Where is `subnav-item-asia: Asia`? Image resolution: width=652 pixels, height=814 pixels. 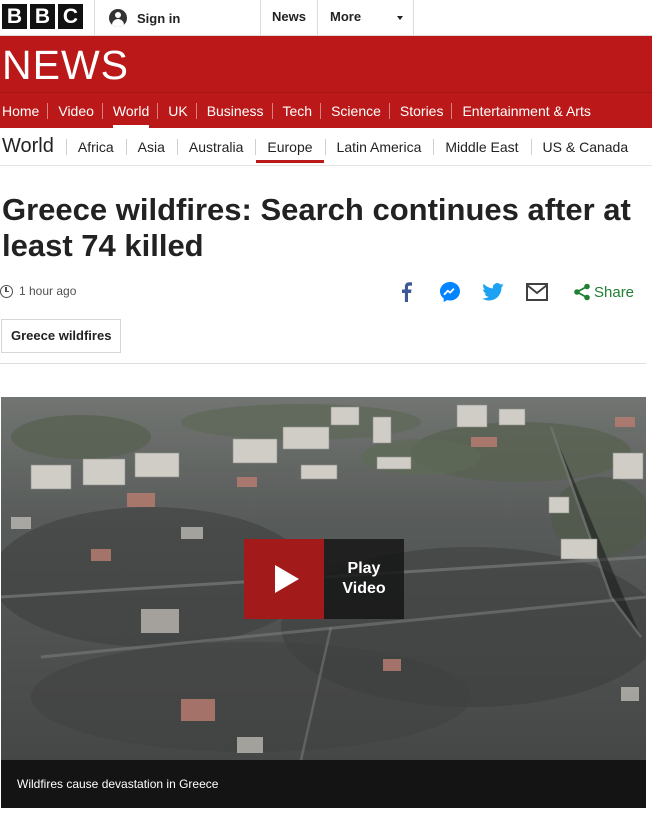
subnav-item-asia: Asia is located at coordinates (151, 147).